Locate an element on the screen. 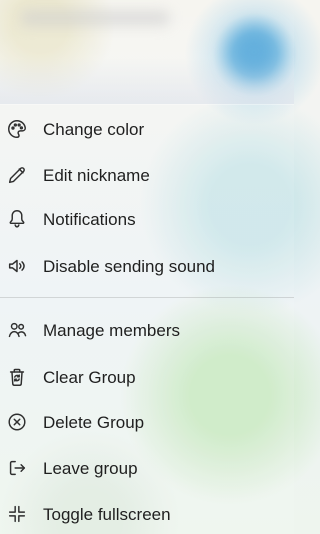  palette-icon is located at coordinates (17, 129).